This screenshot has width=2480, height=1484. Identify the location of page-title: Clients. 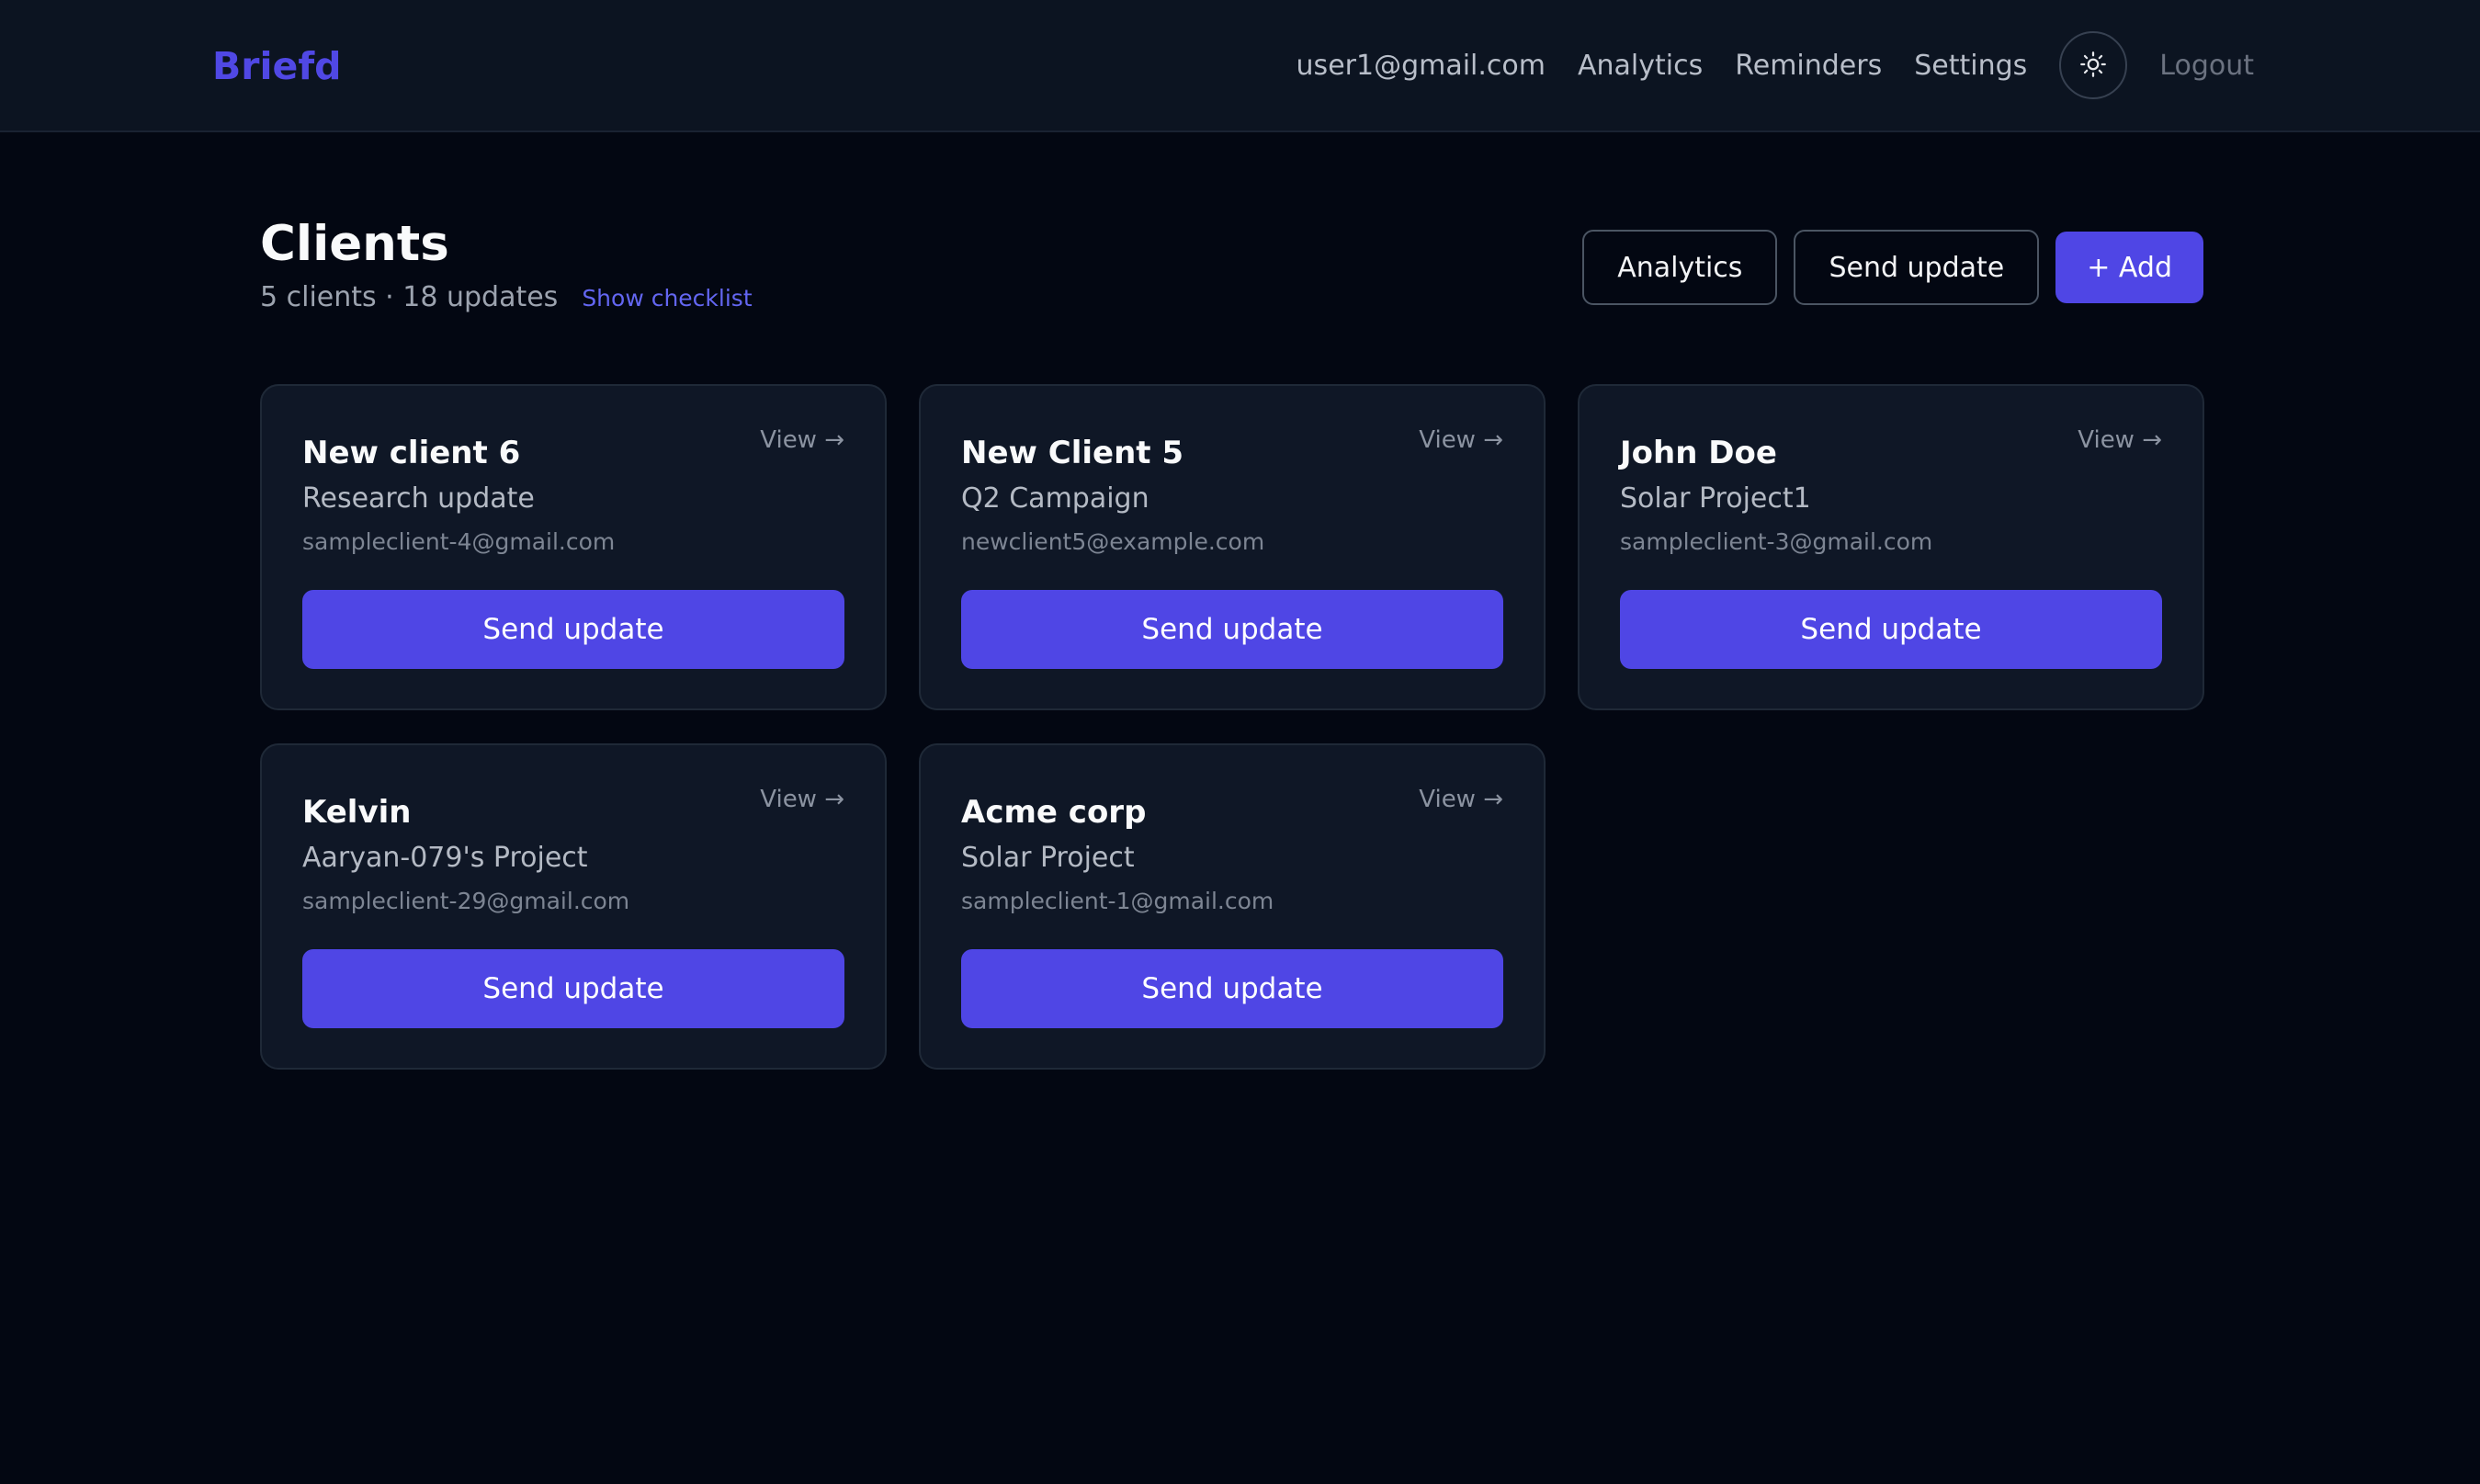
(355, 244).